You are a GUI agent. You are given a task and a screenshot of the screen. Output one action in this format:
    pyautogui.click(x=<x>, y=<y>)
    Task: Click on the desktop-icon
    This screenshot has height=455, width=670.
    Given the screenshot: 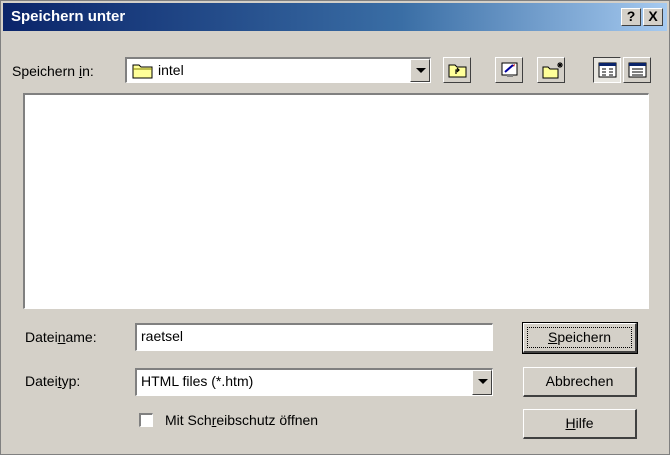 What is the action you would take?
    pyautogui.click(x=509, y=69)
    